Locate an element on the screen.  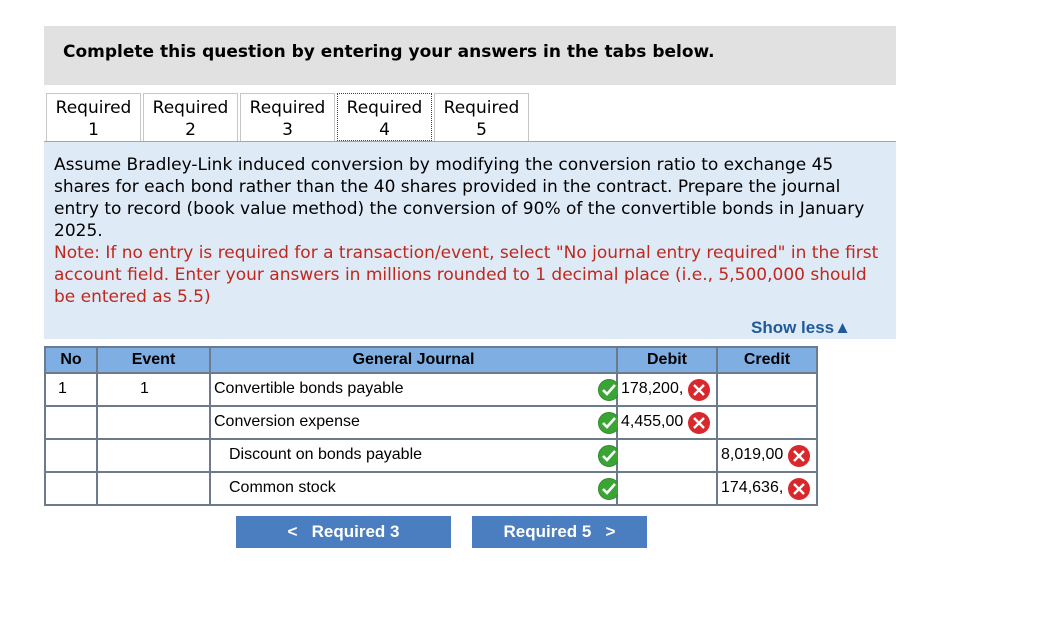
previous-required-button: < Required 3 is located at coordinates (343, 532).